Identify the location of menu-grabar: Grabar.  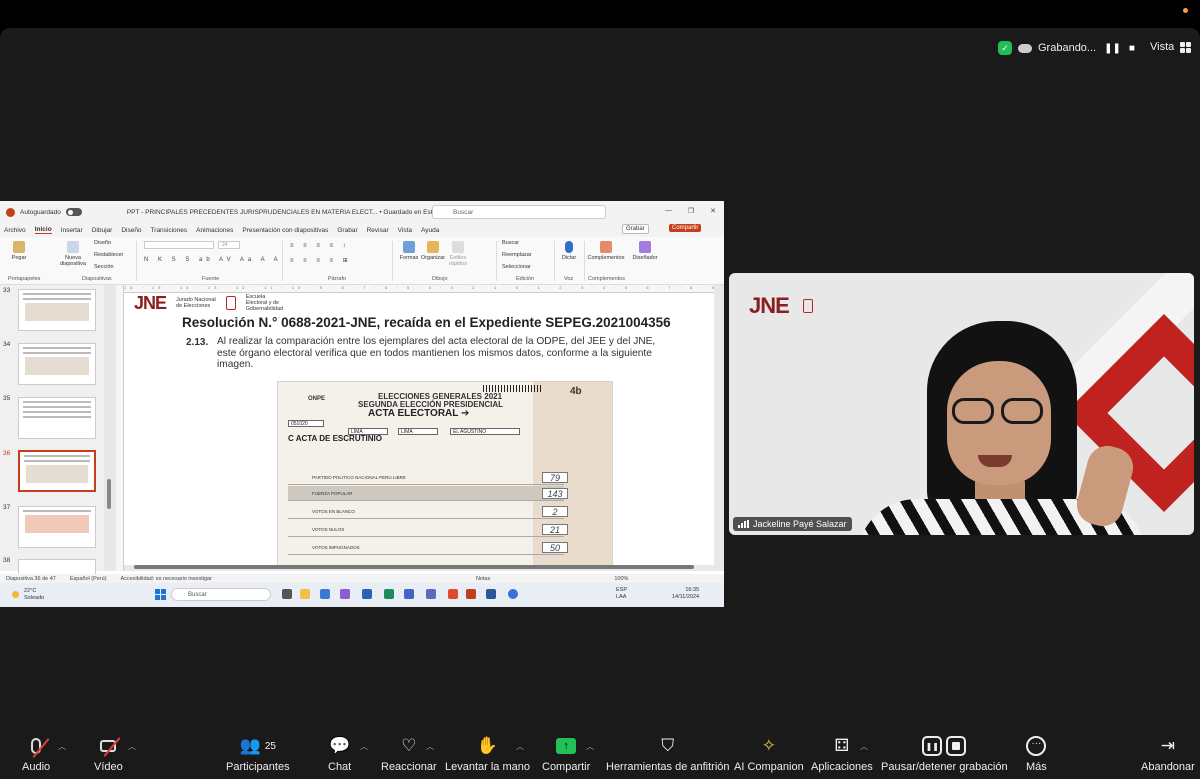
(347, 230).